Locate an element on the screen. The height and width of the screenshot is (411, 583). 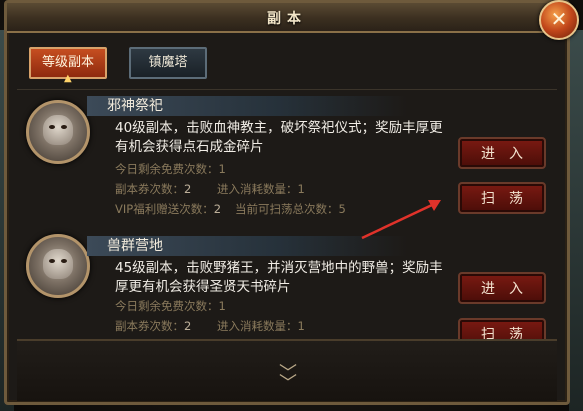
window-title: 副本 is located at coordinates (287, 19).